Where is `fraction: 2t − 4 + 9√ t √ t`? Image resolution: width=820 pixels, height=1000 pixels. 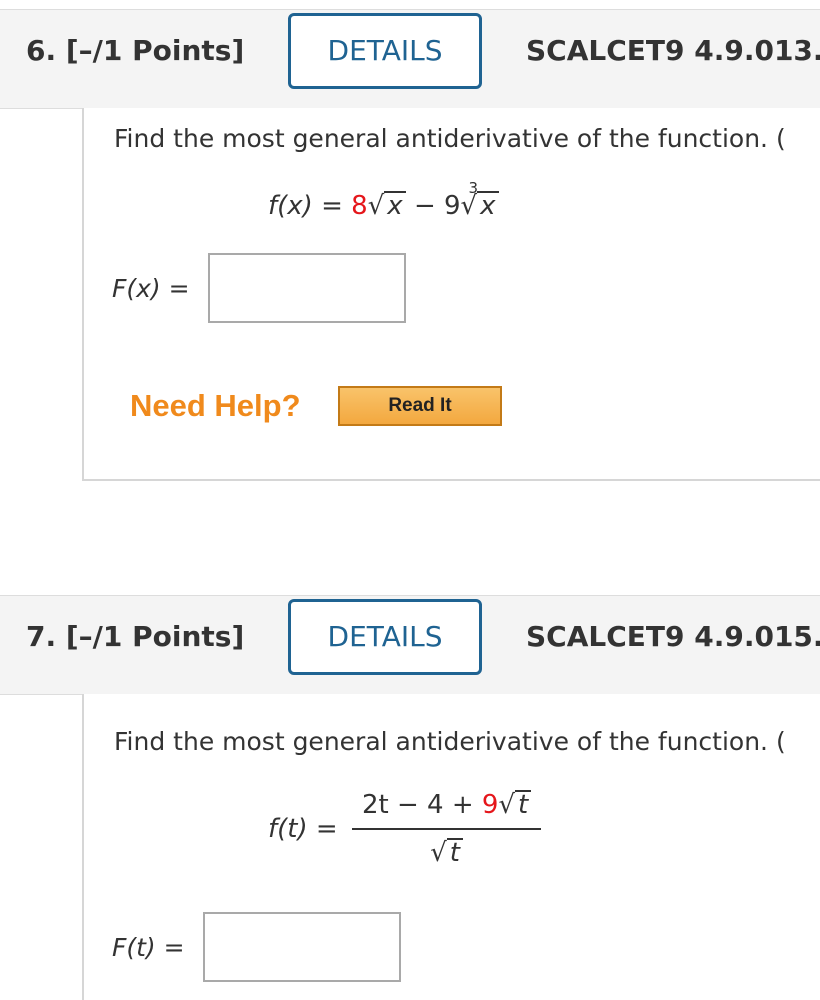 fraction: 2t − 4 + 9√ t √ t is located at coordinates (446, 829).